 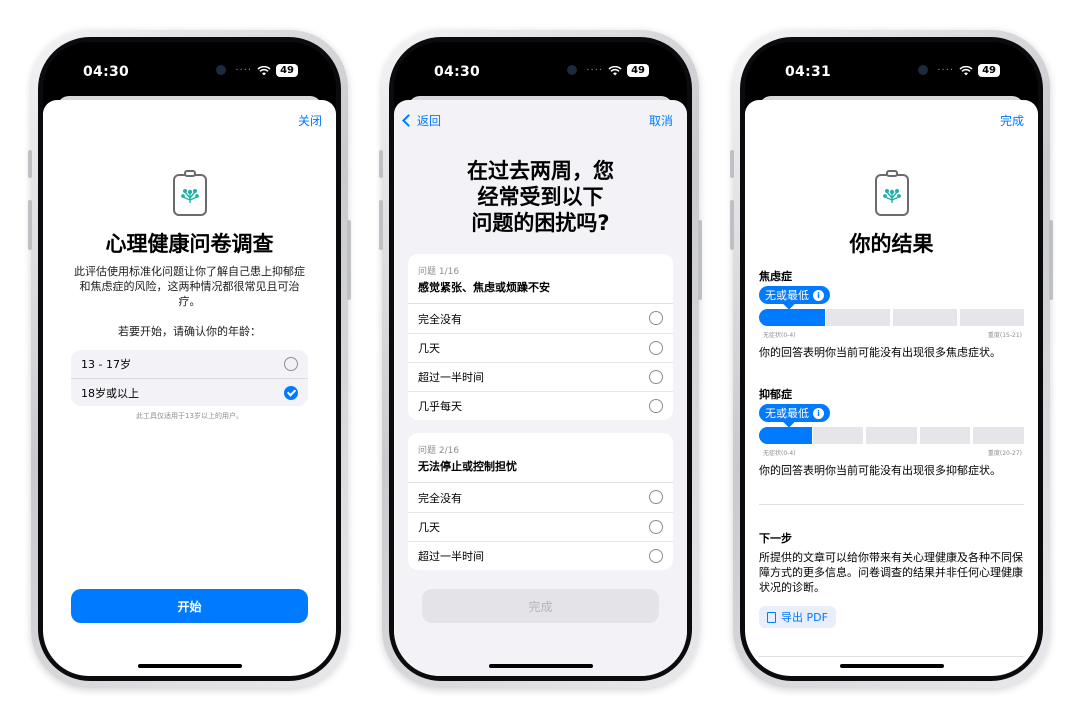 What do you see at coordinates (779, 335) in the screenshot?
I see `anxiety-low-label: 无症状(0-4)` at bounding box center [779, 335].